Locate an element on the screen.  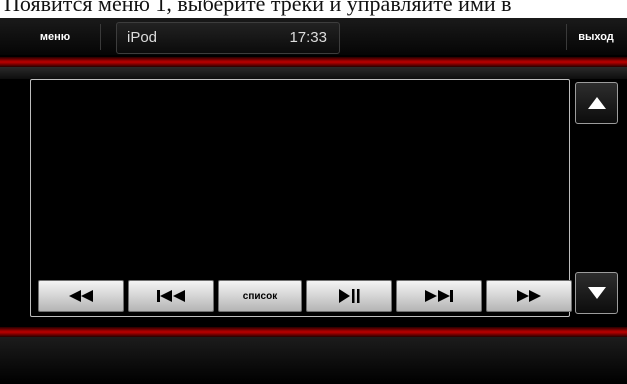
rewind-icon is located at coordinates (81, 296).